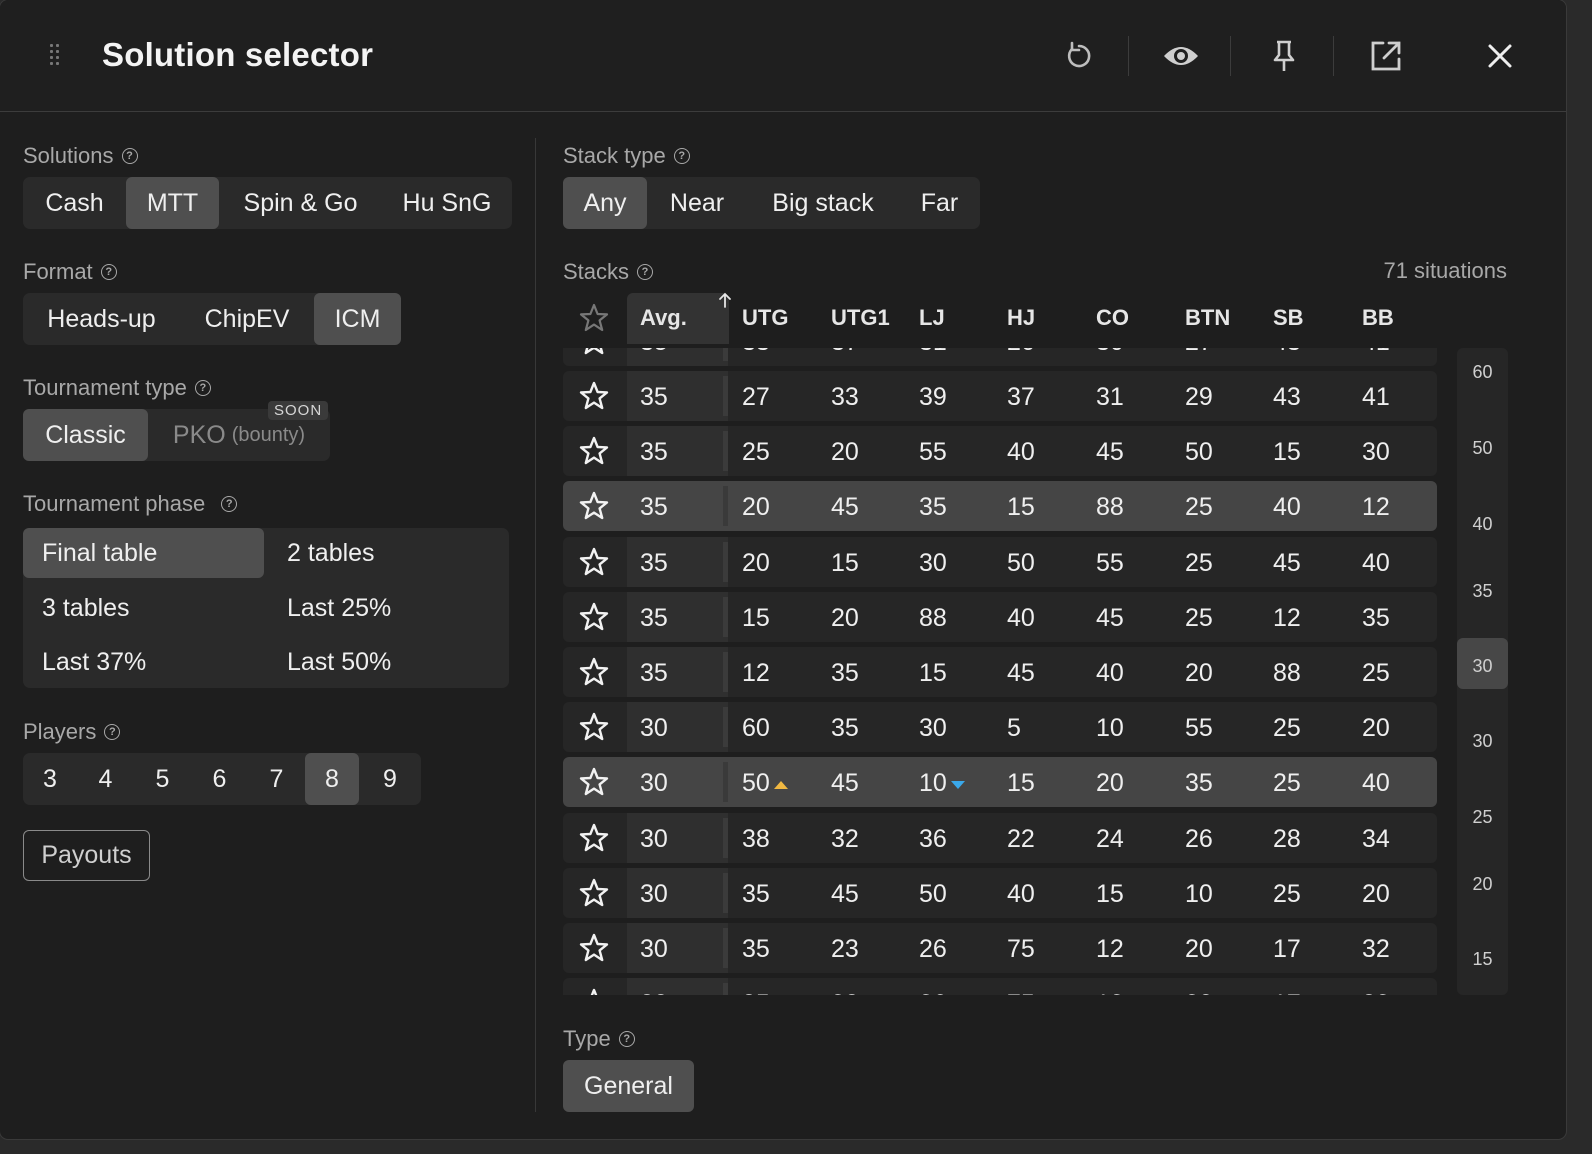  I want to click on drag-handle-icon, so click(55, 56).